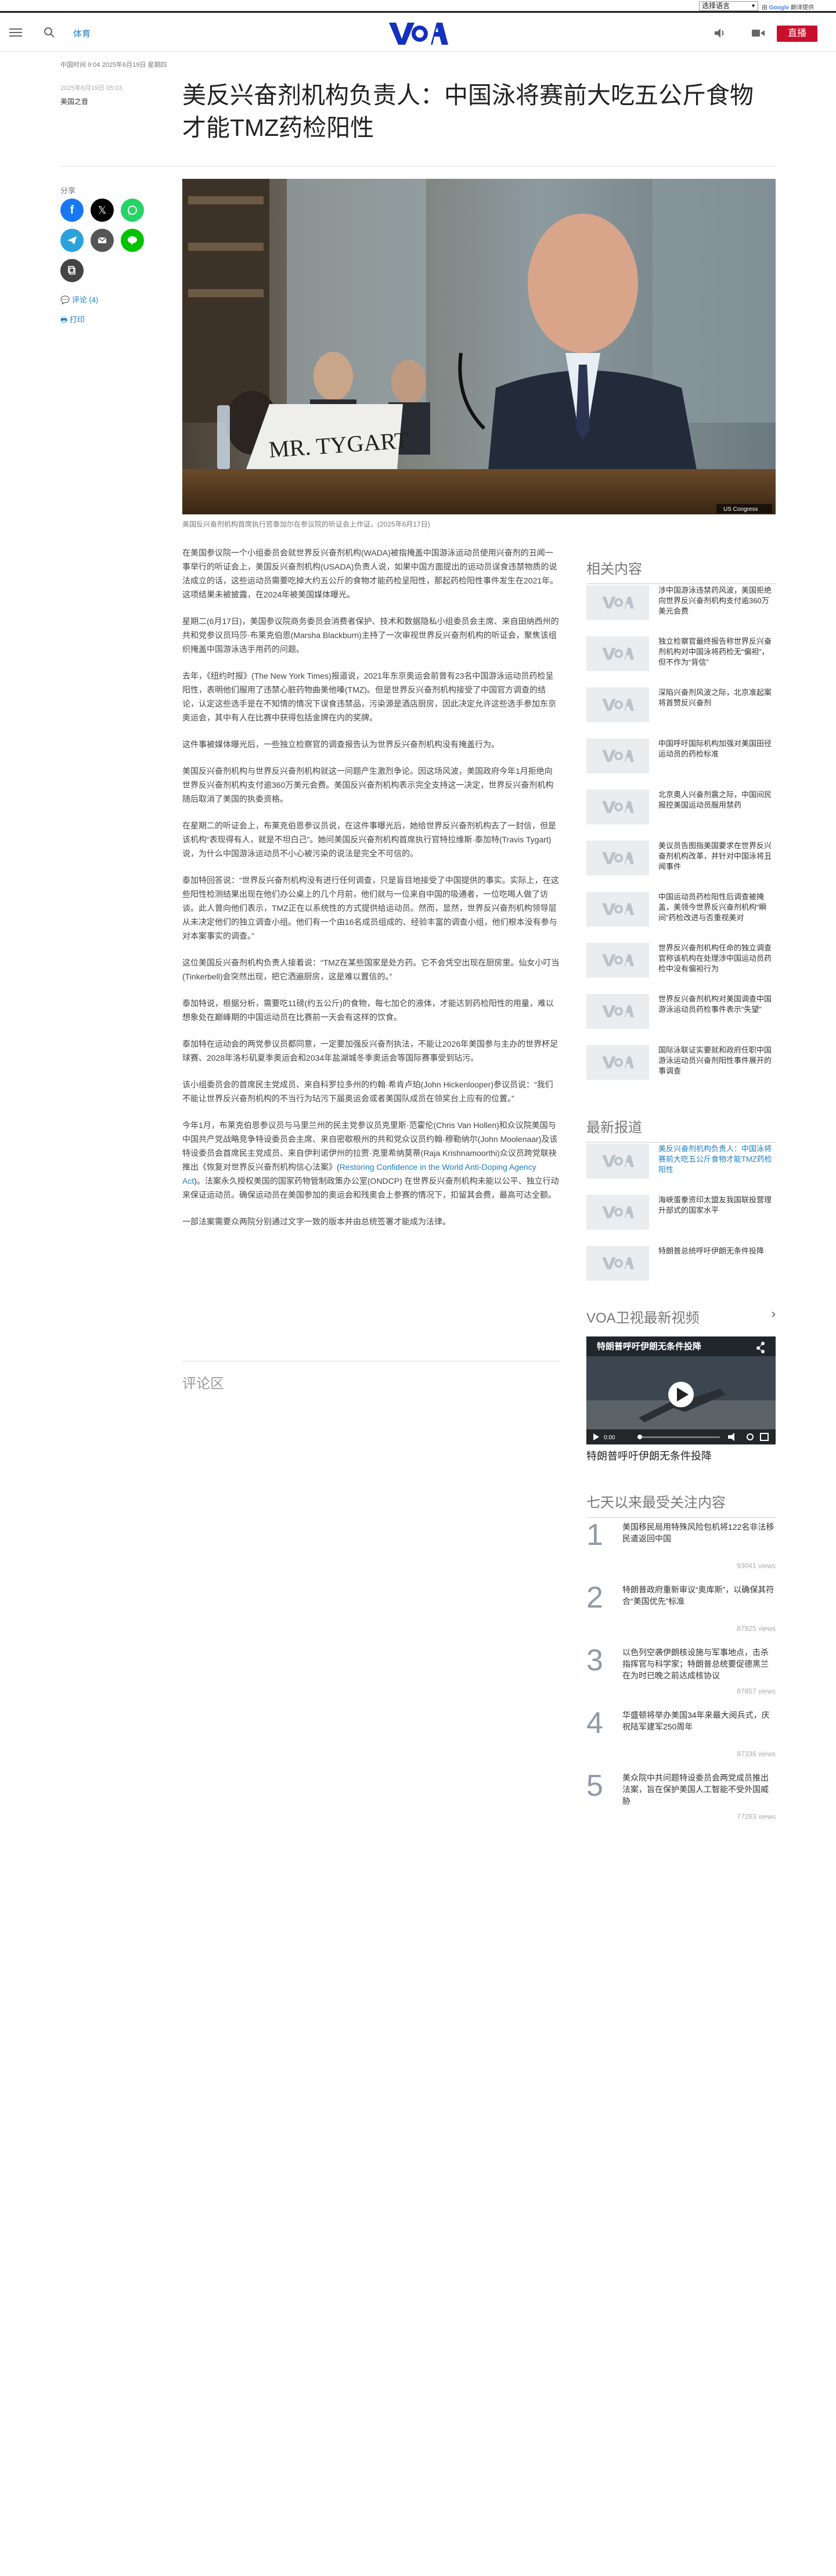 This screenshot has height=2576, width=836. I want to click on facebook-icon: f, so click(72, 210).